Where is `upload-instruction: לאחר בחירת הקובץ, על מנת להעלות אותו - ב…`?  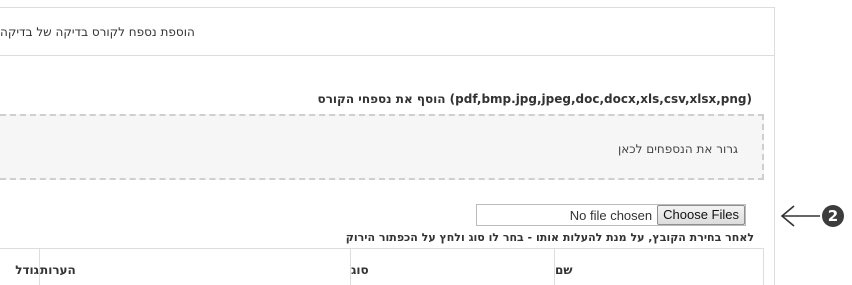 upload-instruction: לאחר בחירת הקובץ, על מנת להעלות אותו - ב… is located at coordinates (549, 237).